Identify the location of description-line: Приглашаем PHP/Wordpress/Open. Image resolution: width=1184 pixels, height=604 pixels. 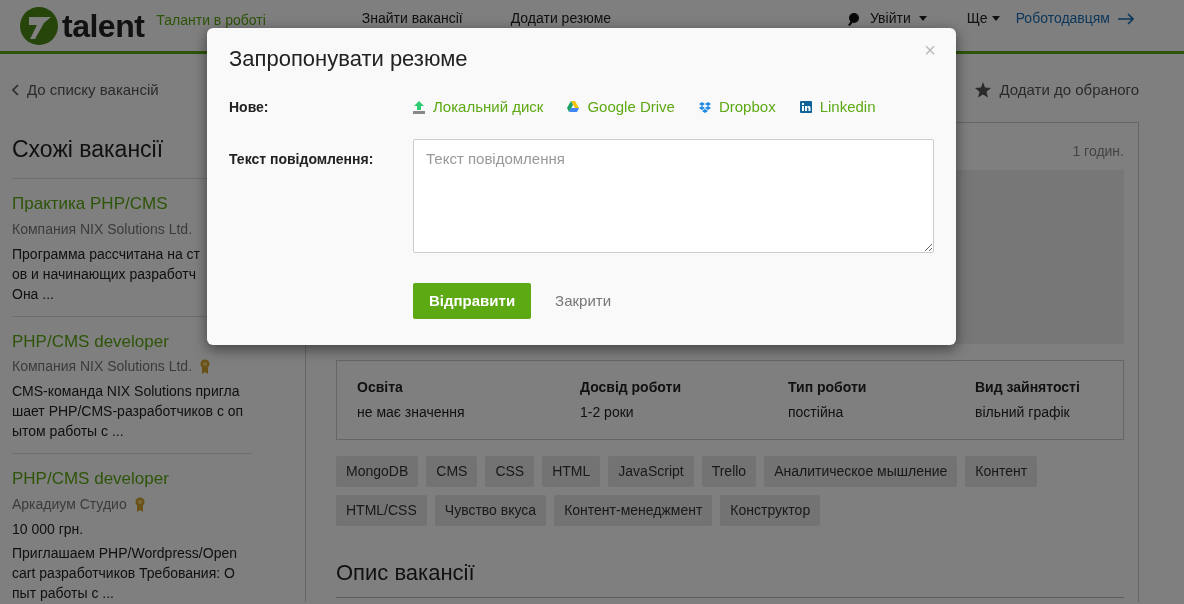
(125, 553).